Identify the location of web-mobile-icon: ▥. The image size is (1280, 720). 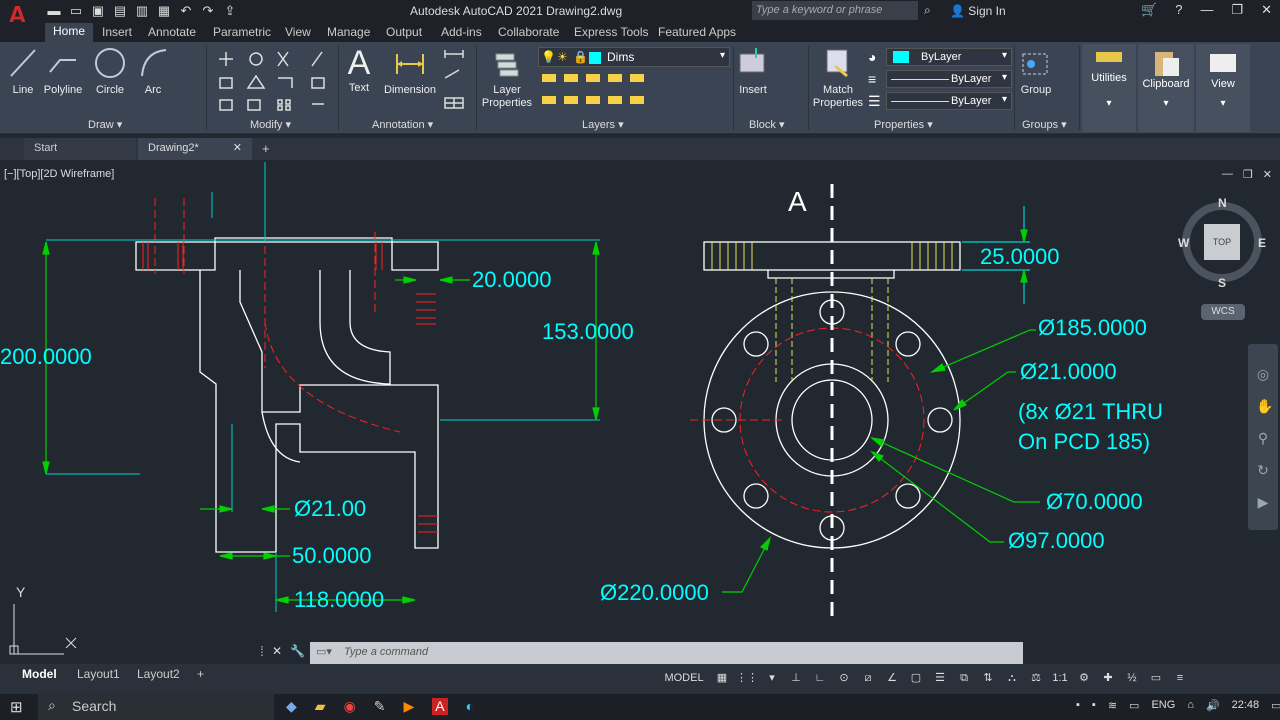
(142, 11).